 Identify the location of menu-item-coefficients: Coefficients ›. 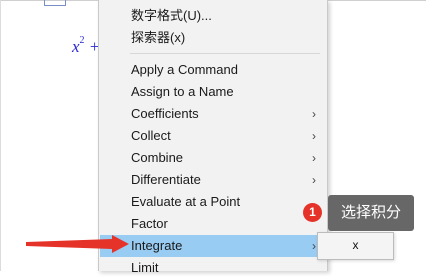
(213, 114).